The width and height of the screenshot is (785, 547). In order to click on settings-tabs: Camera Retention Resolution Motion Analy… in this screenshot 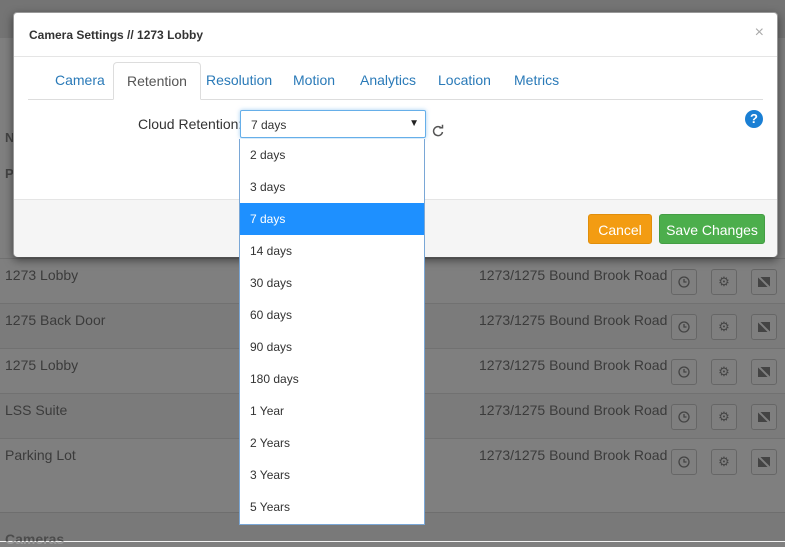, I will do `click(395, 81)`.